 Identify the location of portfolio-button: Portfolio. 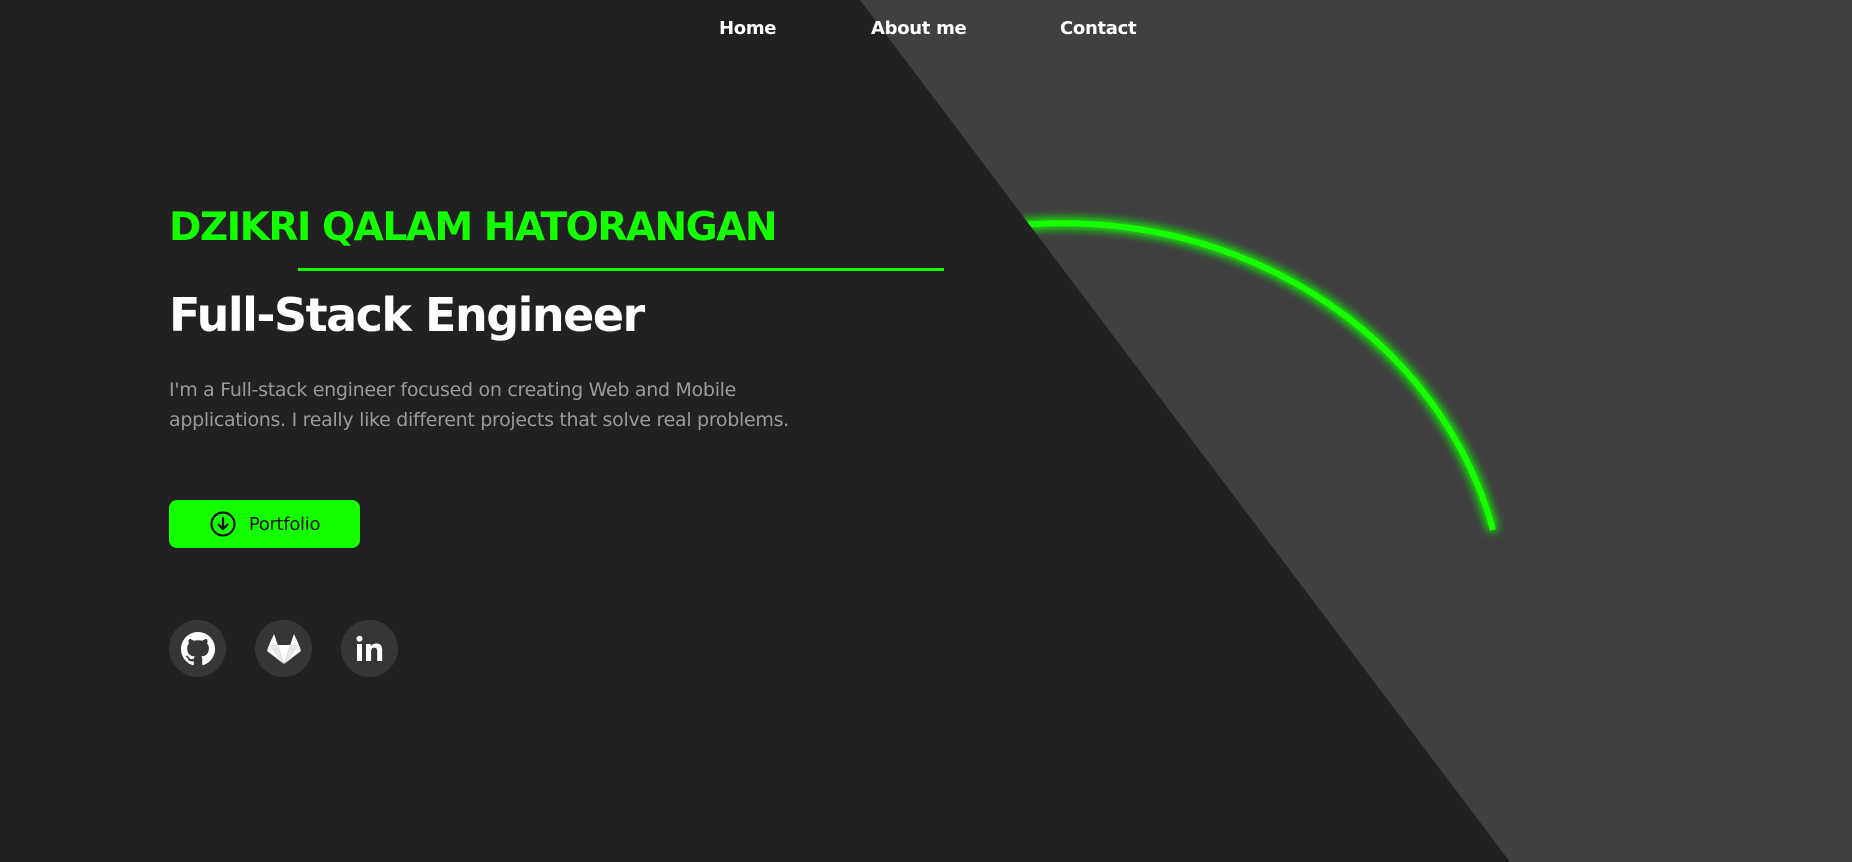
(264, 524).